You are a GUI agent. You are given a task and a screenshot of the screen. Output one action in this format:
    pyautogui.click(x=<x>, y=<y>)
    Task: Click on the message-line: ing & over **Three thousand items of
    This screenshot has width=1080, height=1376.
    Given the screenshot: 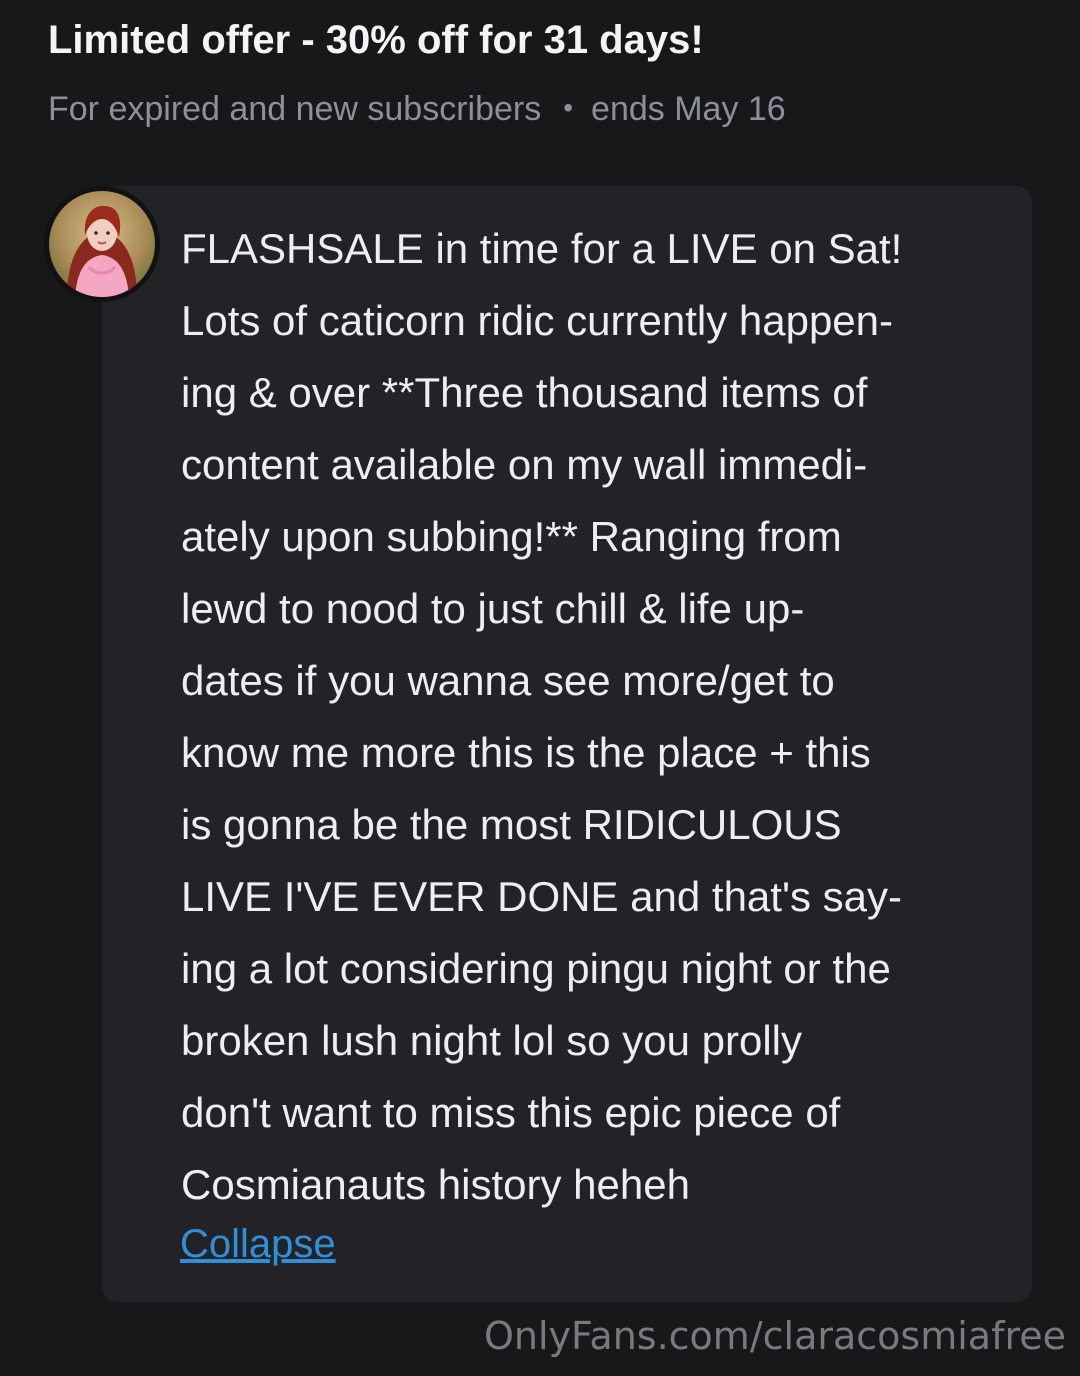 What is the action you would take?
    pyautogui.click(x=524, y=392)
    